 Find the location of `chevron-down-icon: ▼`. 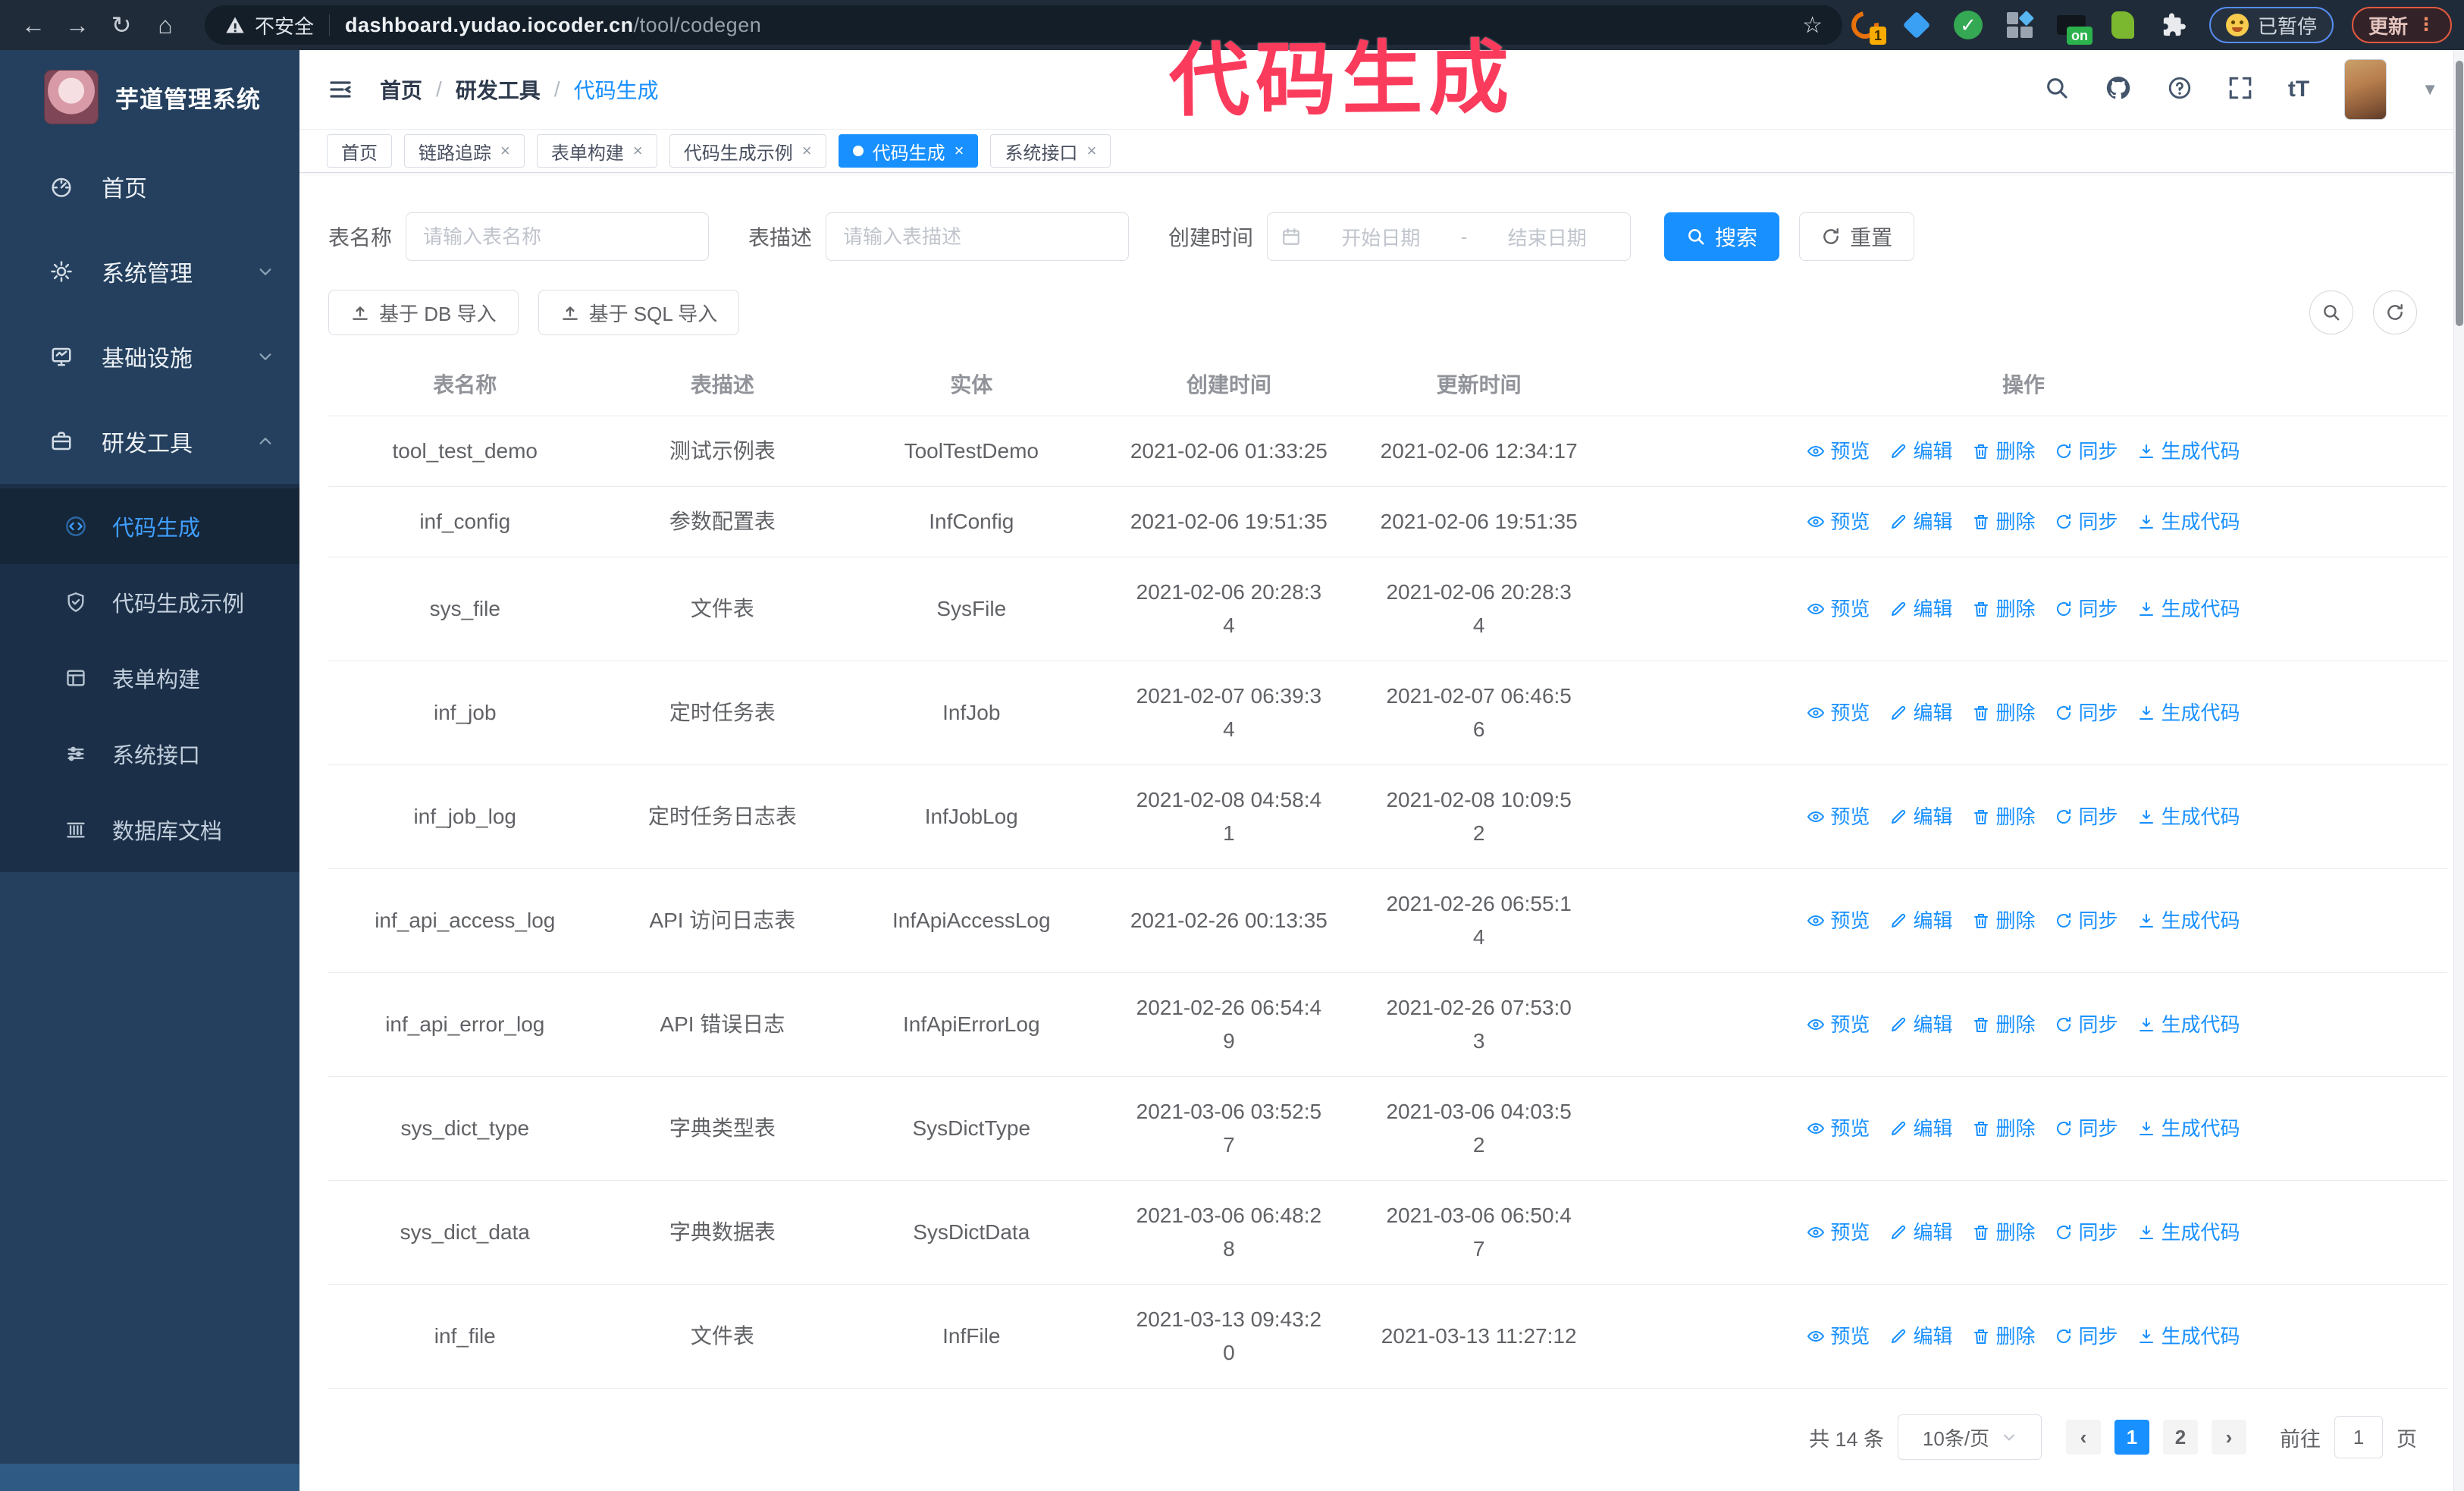

chevron-down-icon: ▼ is located at coordinates (2430, 89).